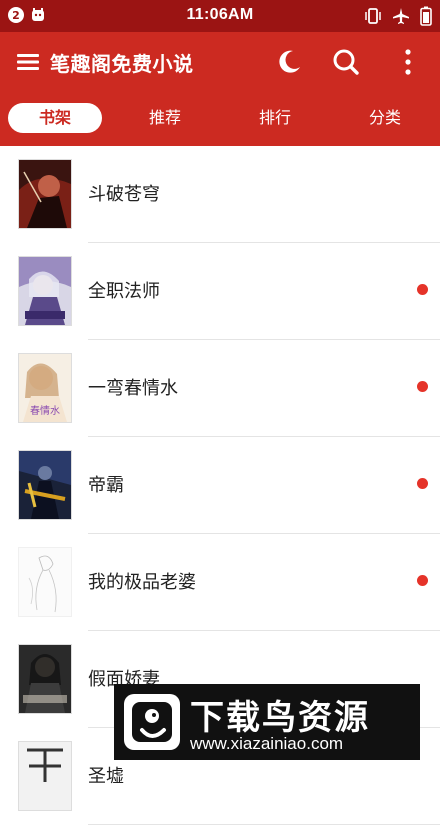  I want to click on book-title: 帝霸, so click(106, 485).